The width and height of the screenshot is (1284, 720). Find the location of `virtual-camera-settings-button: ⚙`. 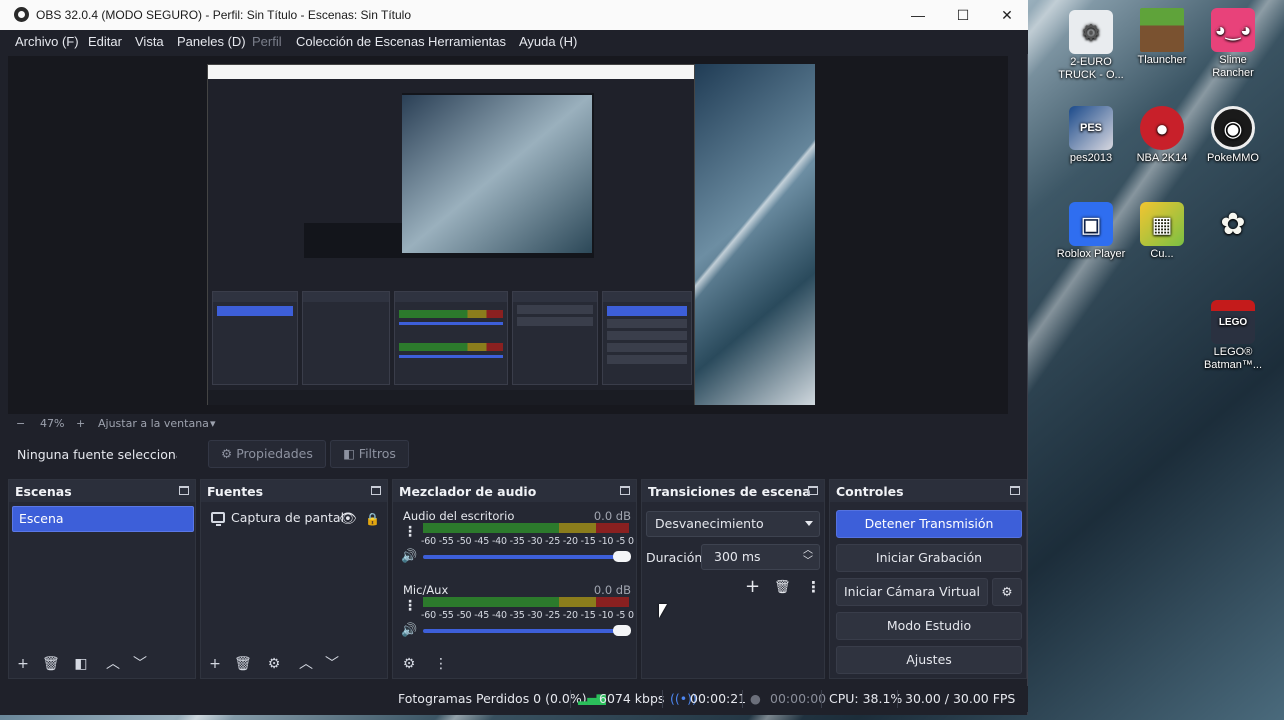

virtual-camera-settings-button: ⚙ is located at coordinates (1007, 592).